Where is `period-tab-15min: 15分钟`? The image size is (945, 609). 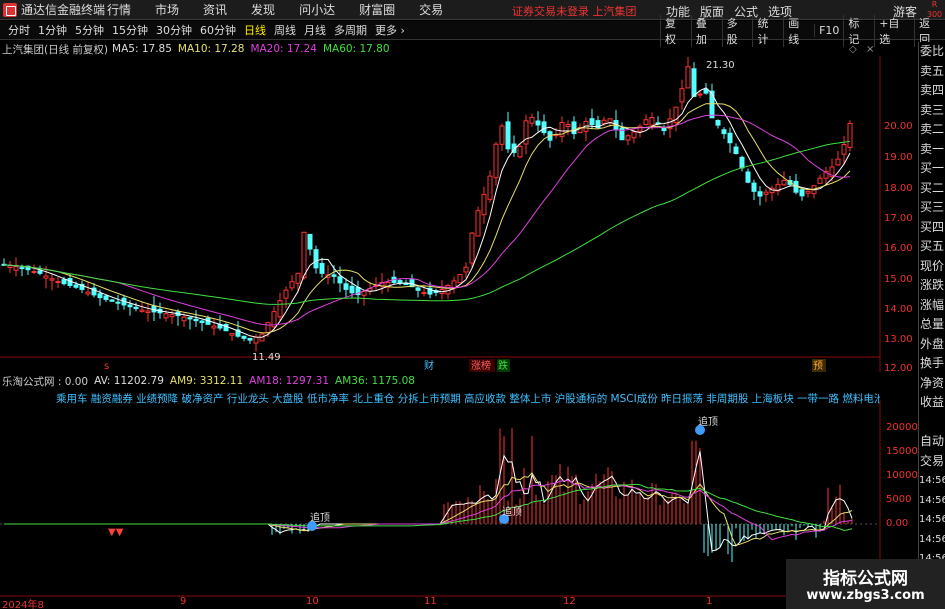
period-tab-15min: 15分钟 is located at coordinates (130, 30).